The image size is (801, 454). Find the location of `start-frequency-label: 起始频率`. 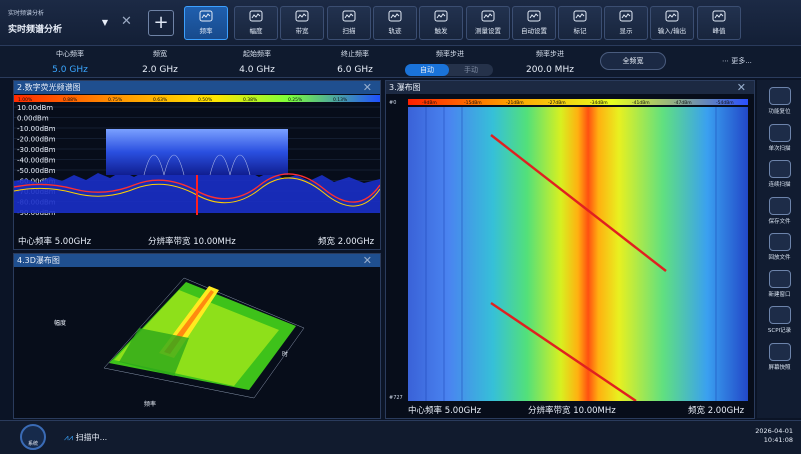

start-frequency-label: 起始频率 is located at coordinates (257, 54).